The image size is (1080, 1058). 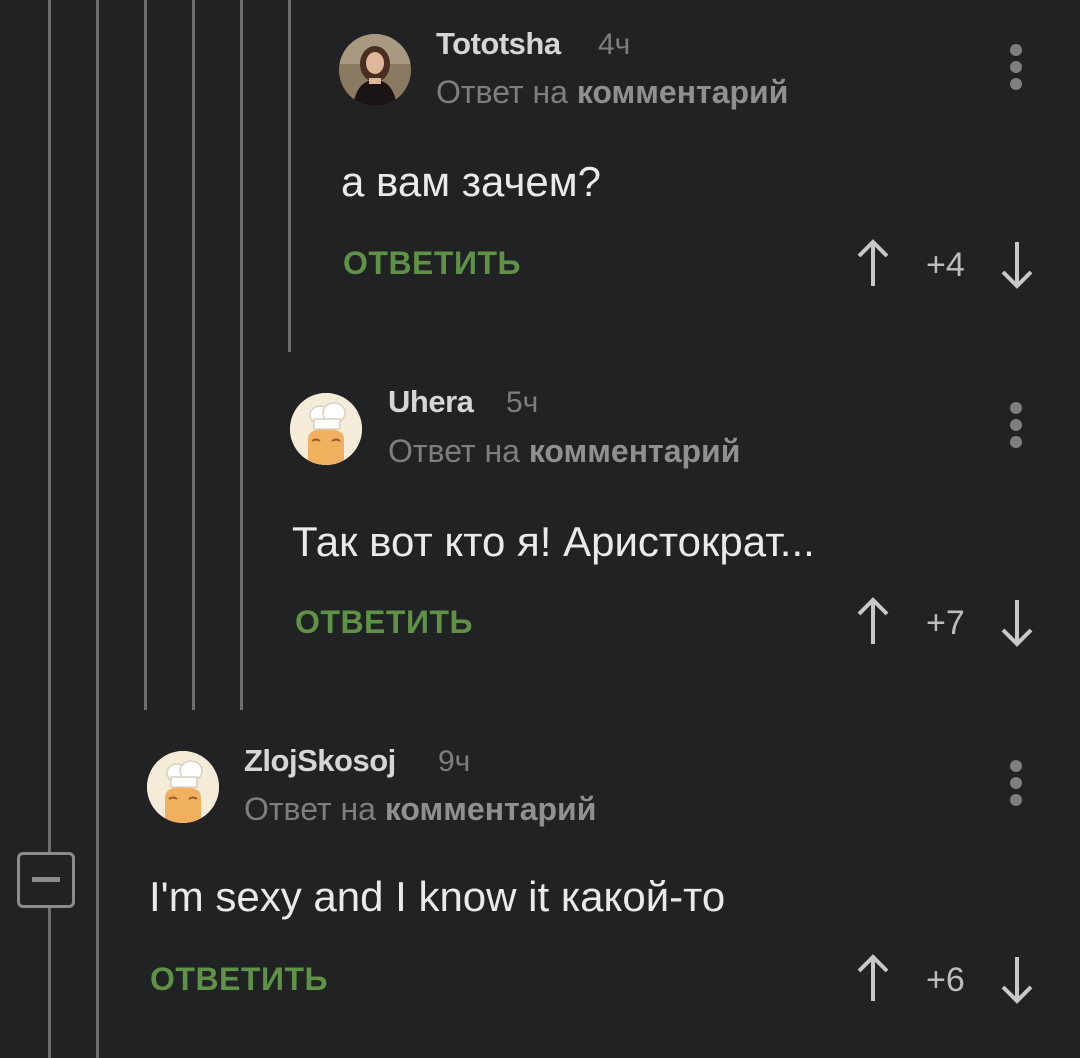 I want to click on username: Tototsha, so click(x=498, y=44).